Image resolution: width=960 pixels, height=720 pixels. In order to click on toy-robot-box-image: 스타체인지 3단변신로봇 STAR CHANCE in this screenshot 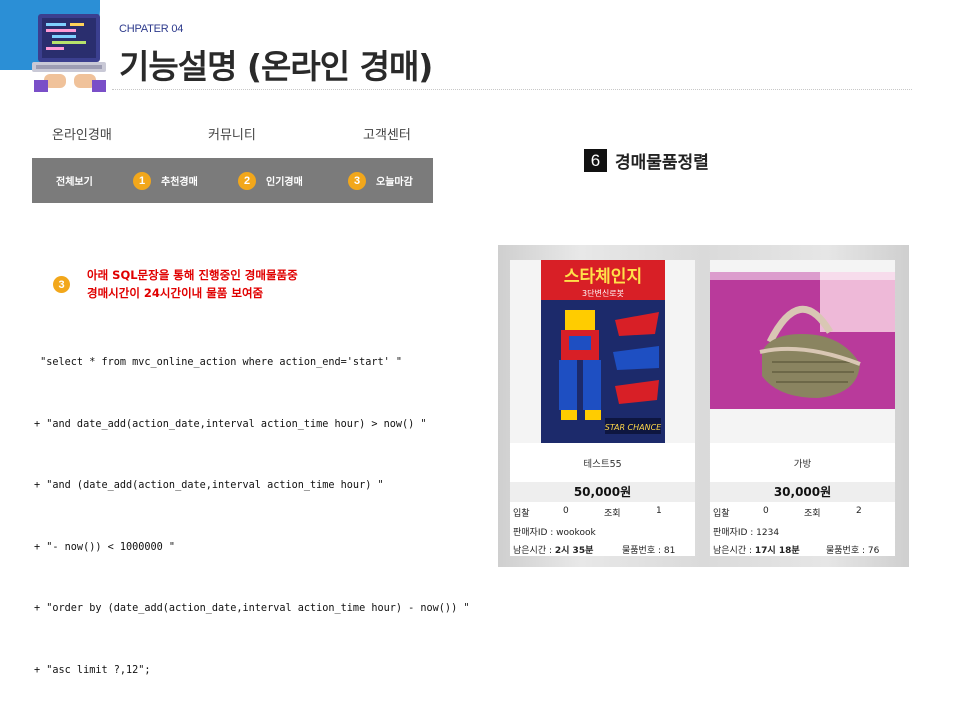, I will do `click(602, 351)`.